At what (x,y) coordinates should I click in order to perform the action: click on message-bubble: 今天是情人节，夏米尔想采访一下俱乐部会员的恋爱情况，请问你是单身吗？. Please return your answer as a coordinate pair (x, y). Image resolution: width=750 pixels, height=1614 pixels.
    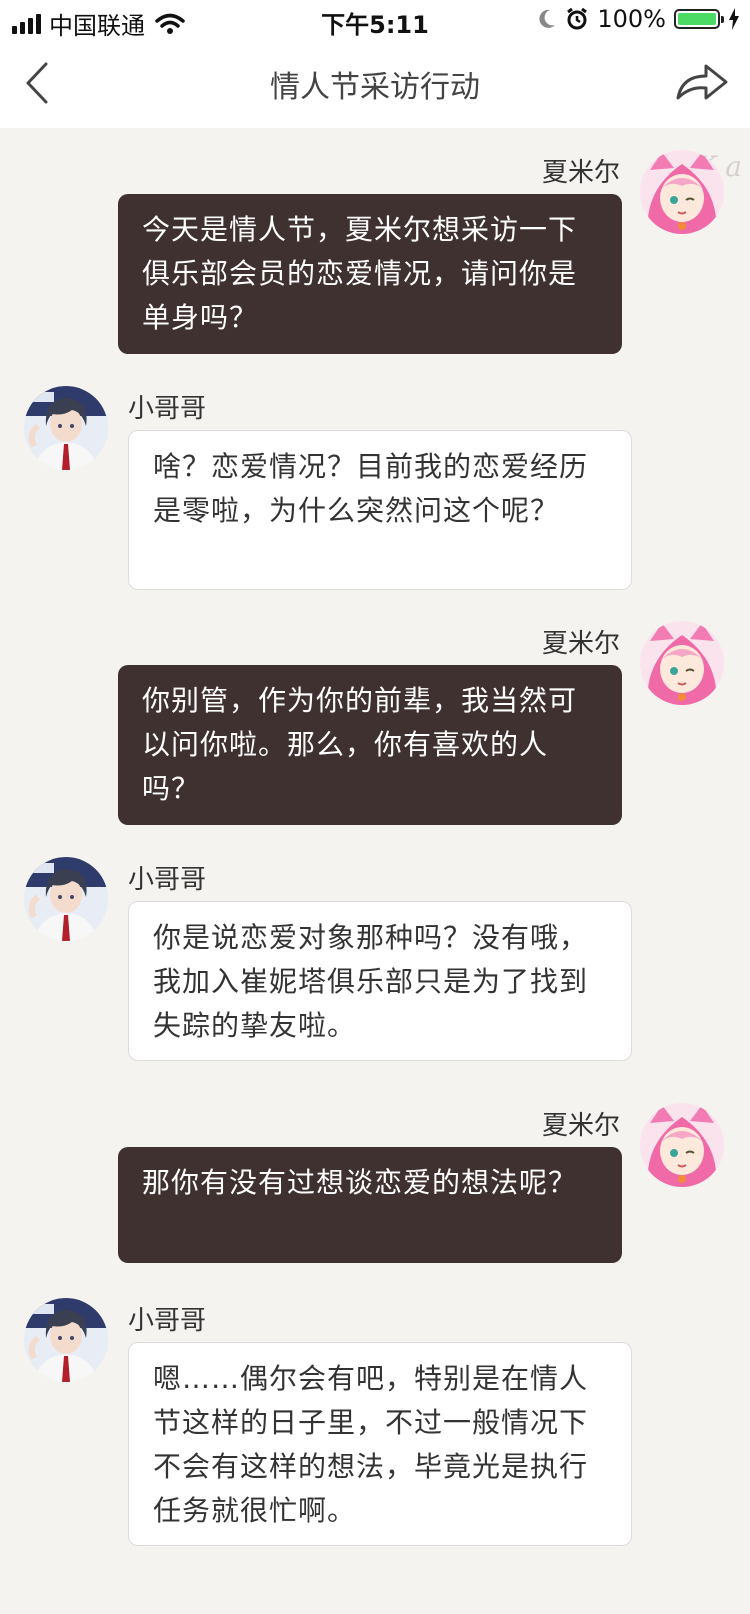
    Looking at the image, I should click on (370, 274).